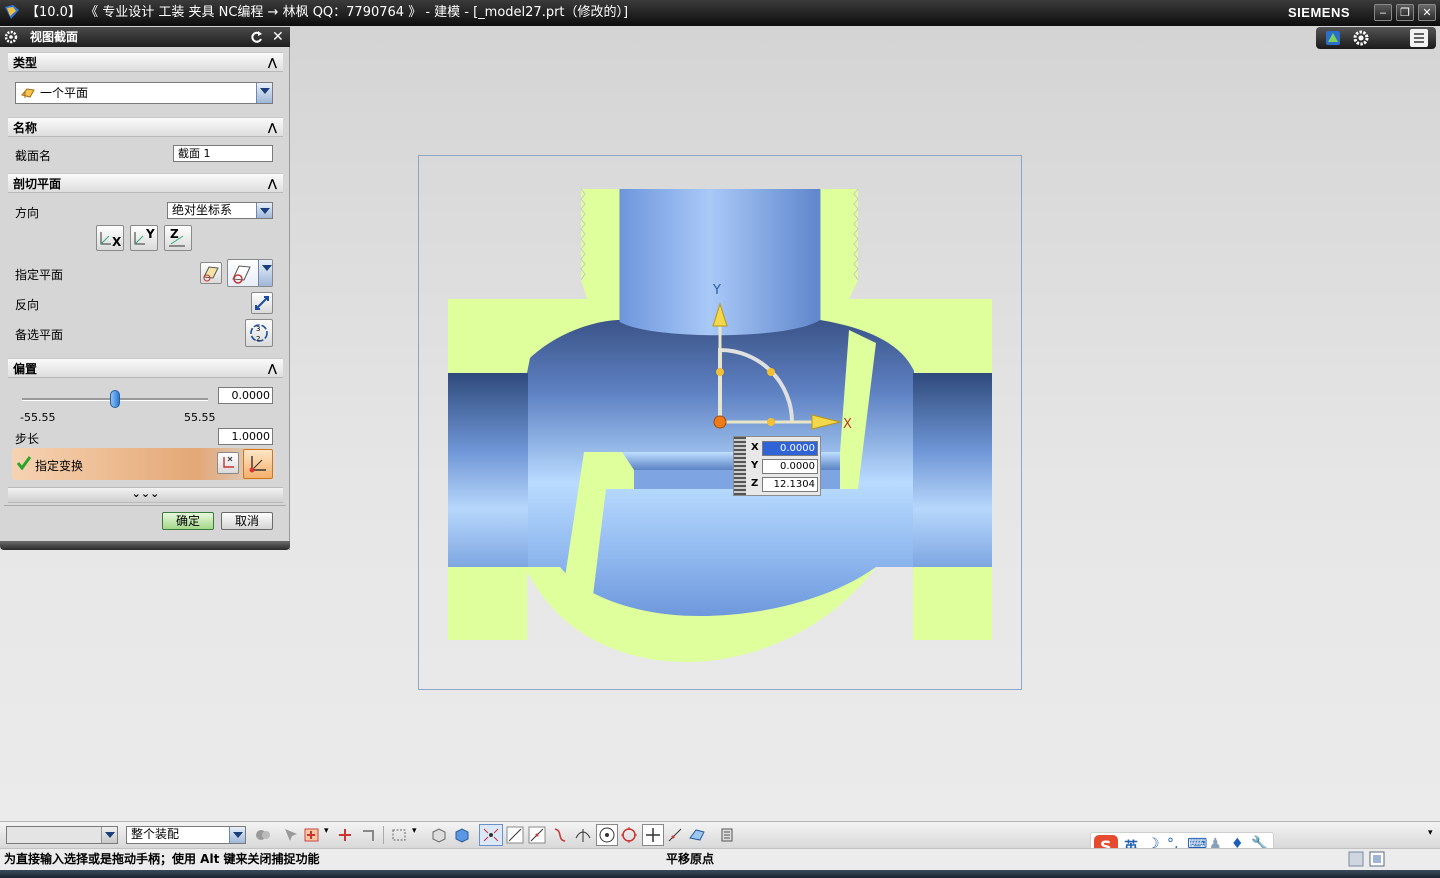 This screenshot has width=1440, height=878. Describe the element at coordinates (62, 835) in the screenshot. I see `type-filter-dropdown` at that location.